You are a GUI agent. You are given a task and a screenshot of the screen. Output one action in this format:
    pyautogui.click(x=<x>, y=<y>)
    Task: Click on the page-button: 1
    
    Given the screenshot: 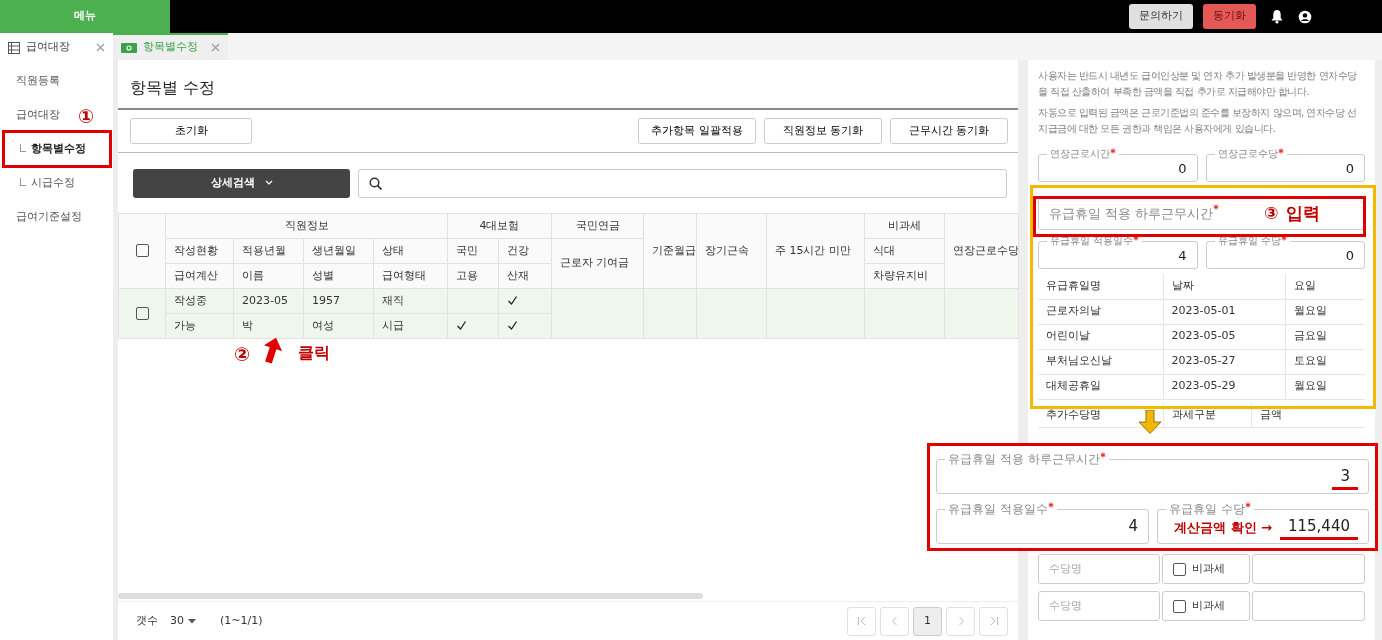 What is the action you would take?
    pyautogui.click(x=927, y=621)
    